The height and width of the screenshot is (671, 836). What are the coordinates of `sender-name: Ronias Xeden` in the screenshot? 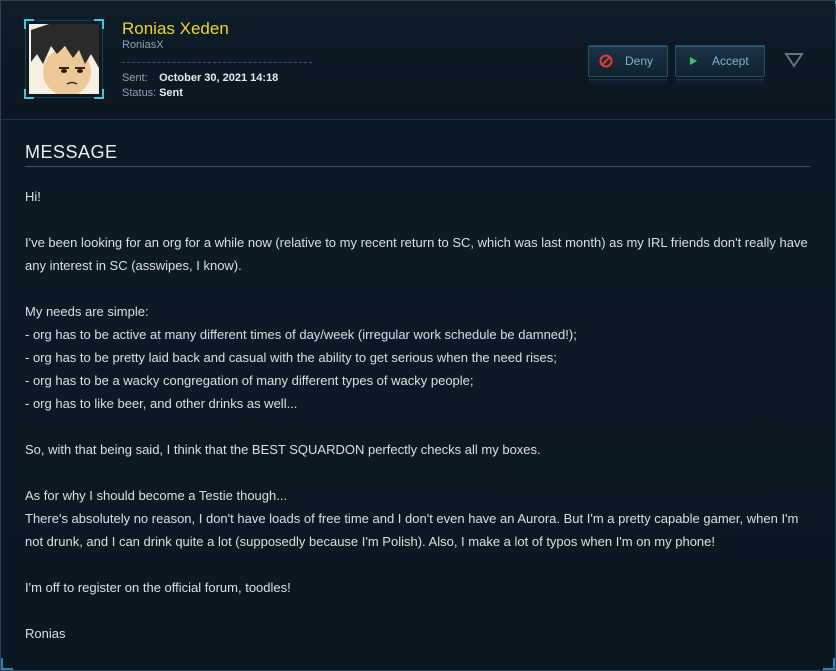 It's located at (175, 29).